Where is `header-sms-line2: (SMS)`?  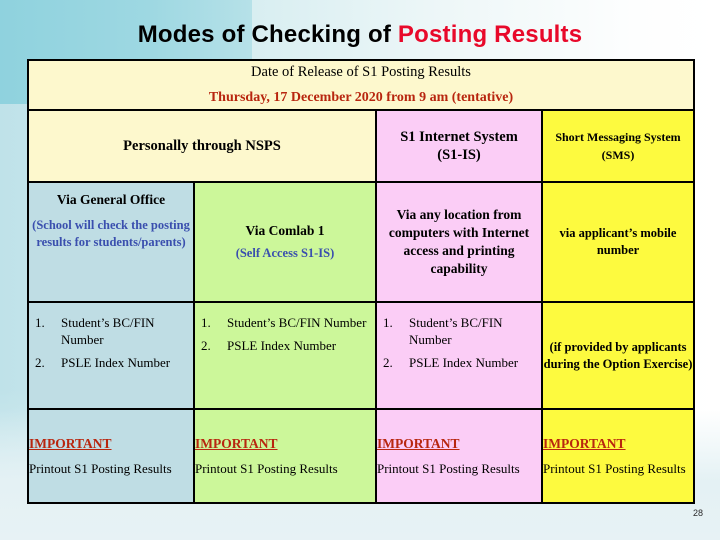 header-sms-line2: (SMS) is located at coordinates (618, 155).